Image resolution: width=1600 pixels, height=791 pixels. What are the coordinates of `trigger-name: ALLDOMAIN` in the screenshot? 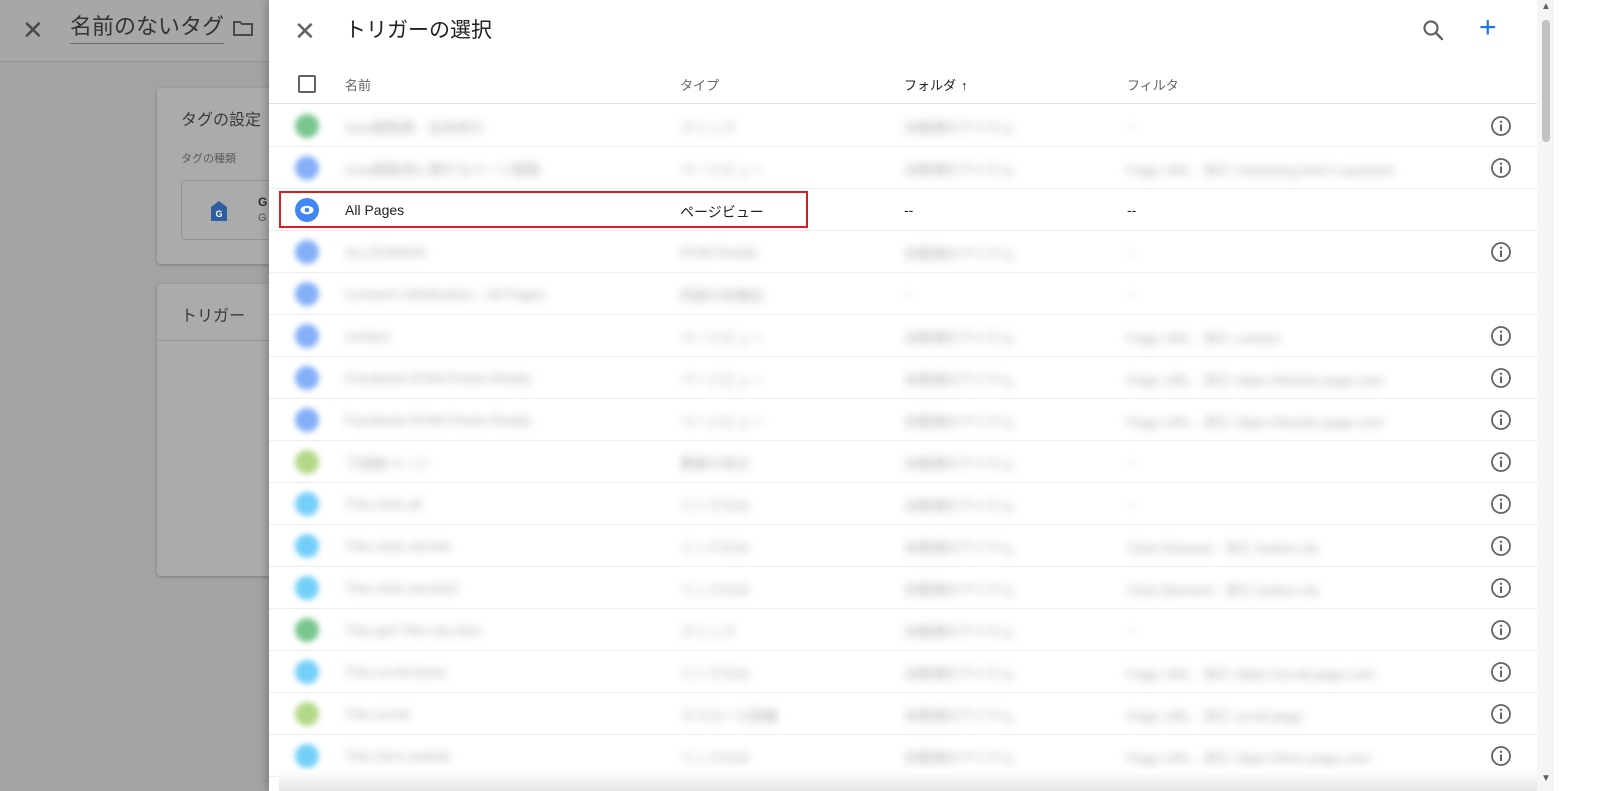 It's located at (385, 252).